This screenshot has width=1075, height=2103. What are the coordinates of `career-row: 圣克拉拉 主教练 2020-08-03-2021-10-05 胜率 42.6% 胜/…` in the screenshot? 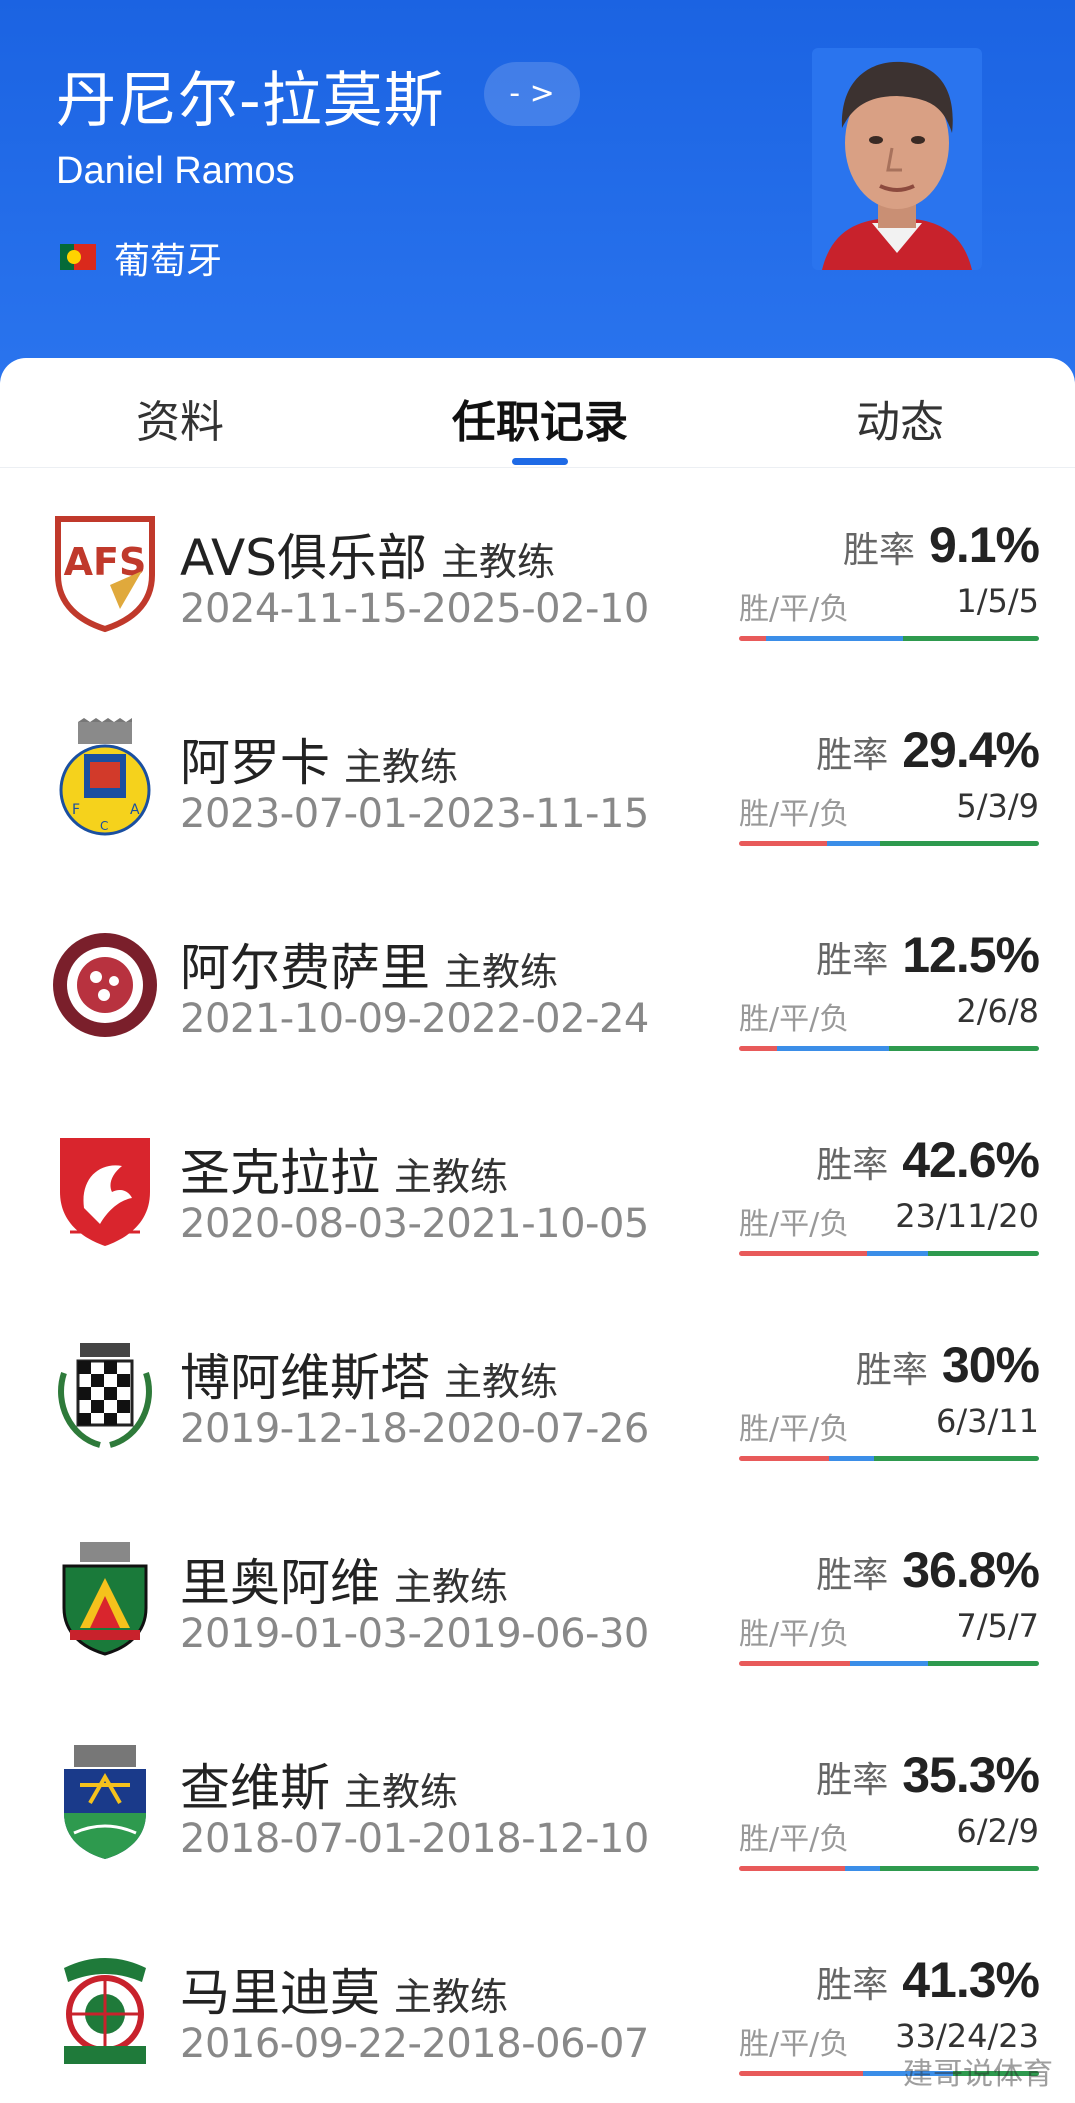 It's located at (537, 1185).